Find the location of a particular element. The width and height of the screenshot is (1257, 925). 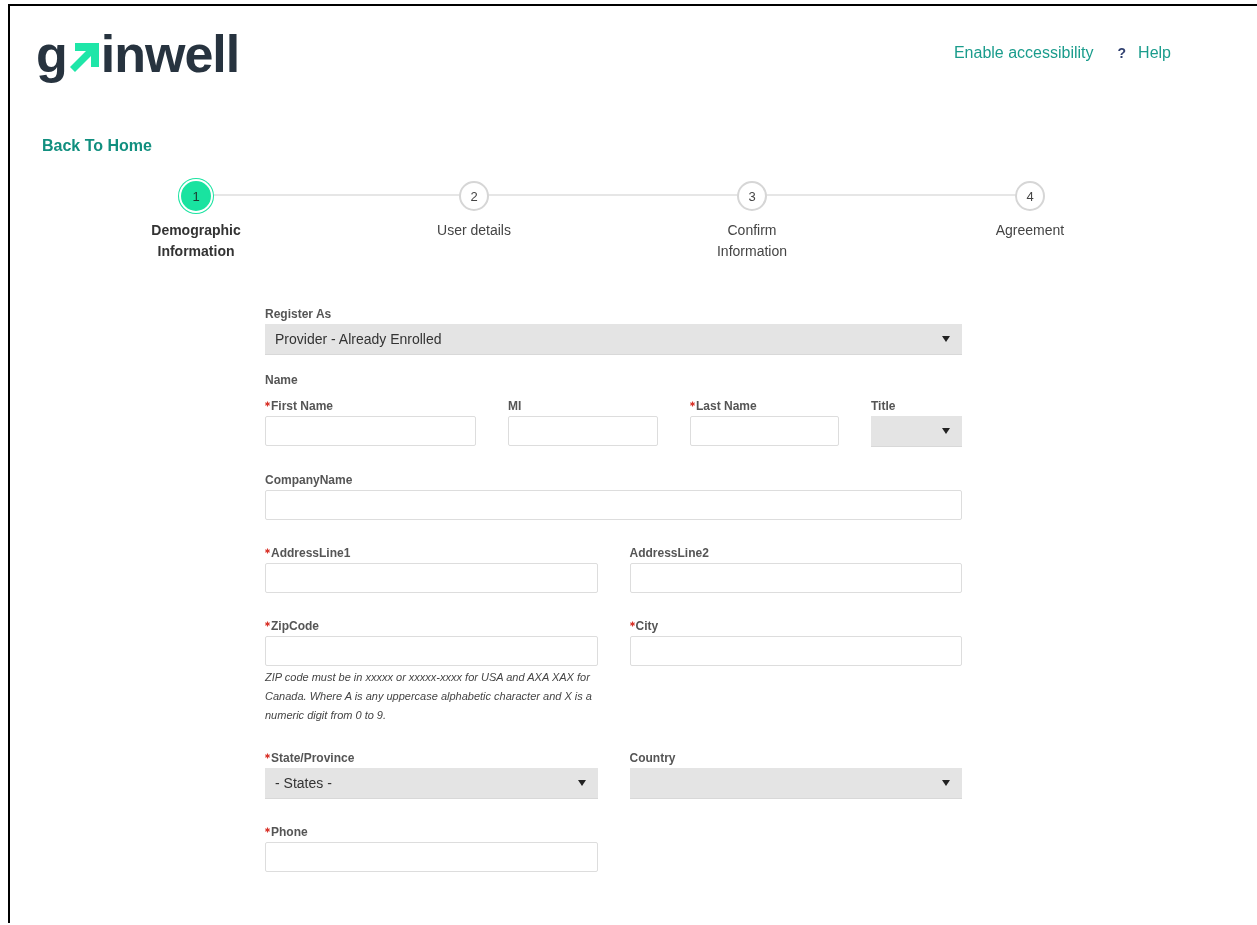

field-label: Last Name is located at coordinates (726, 406).